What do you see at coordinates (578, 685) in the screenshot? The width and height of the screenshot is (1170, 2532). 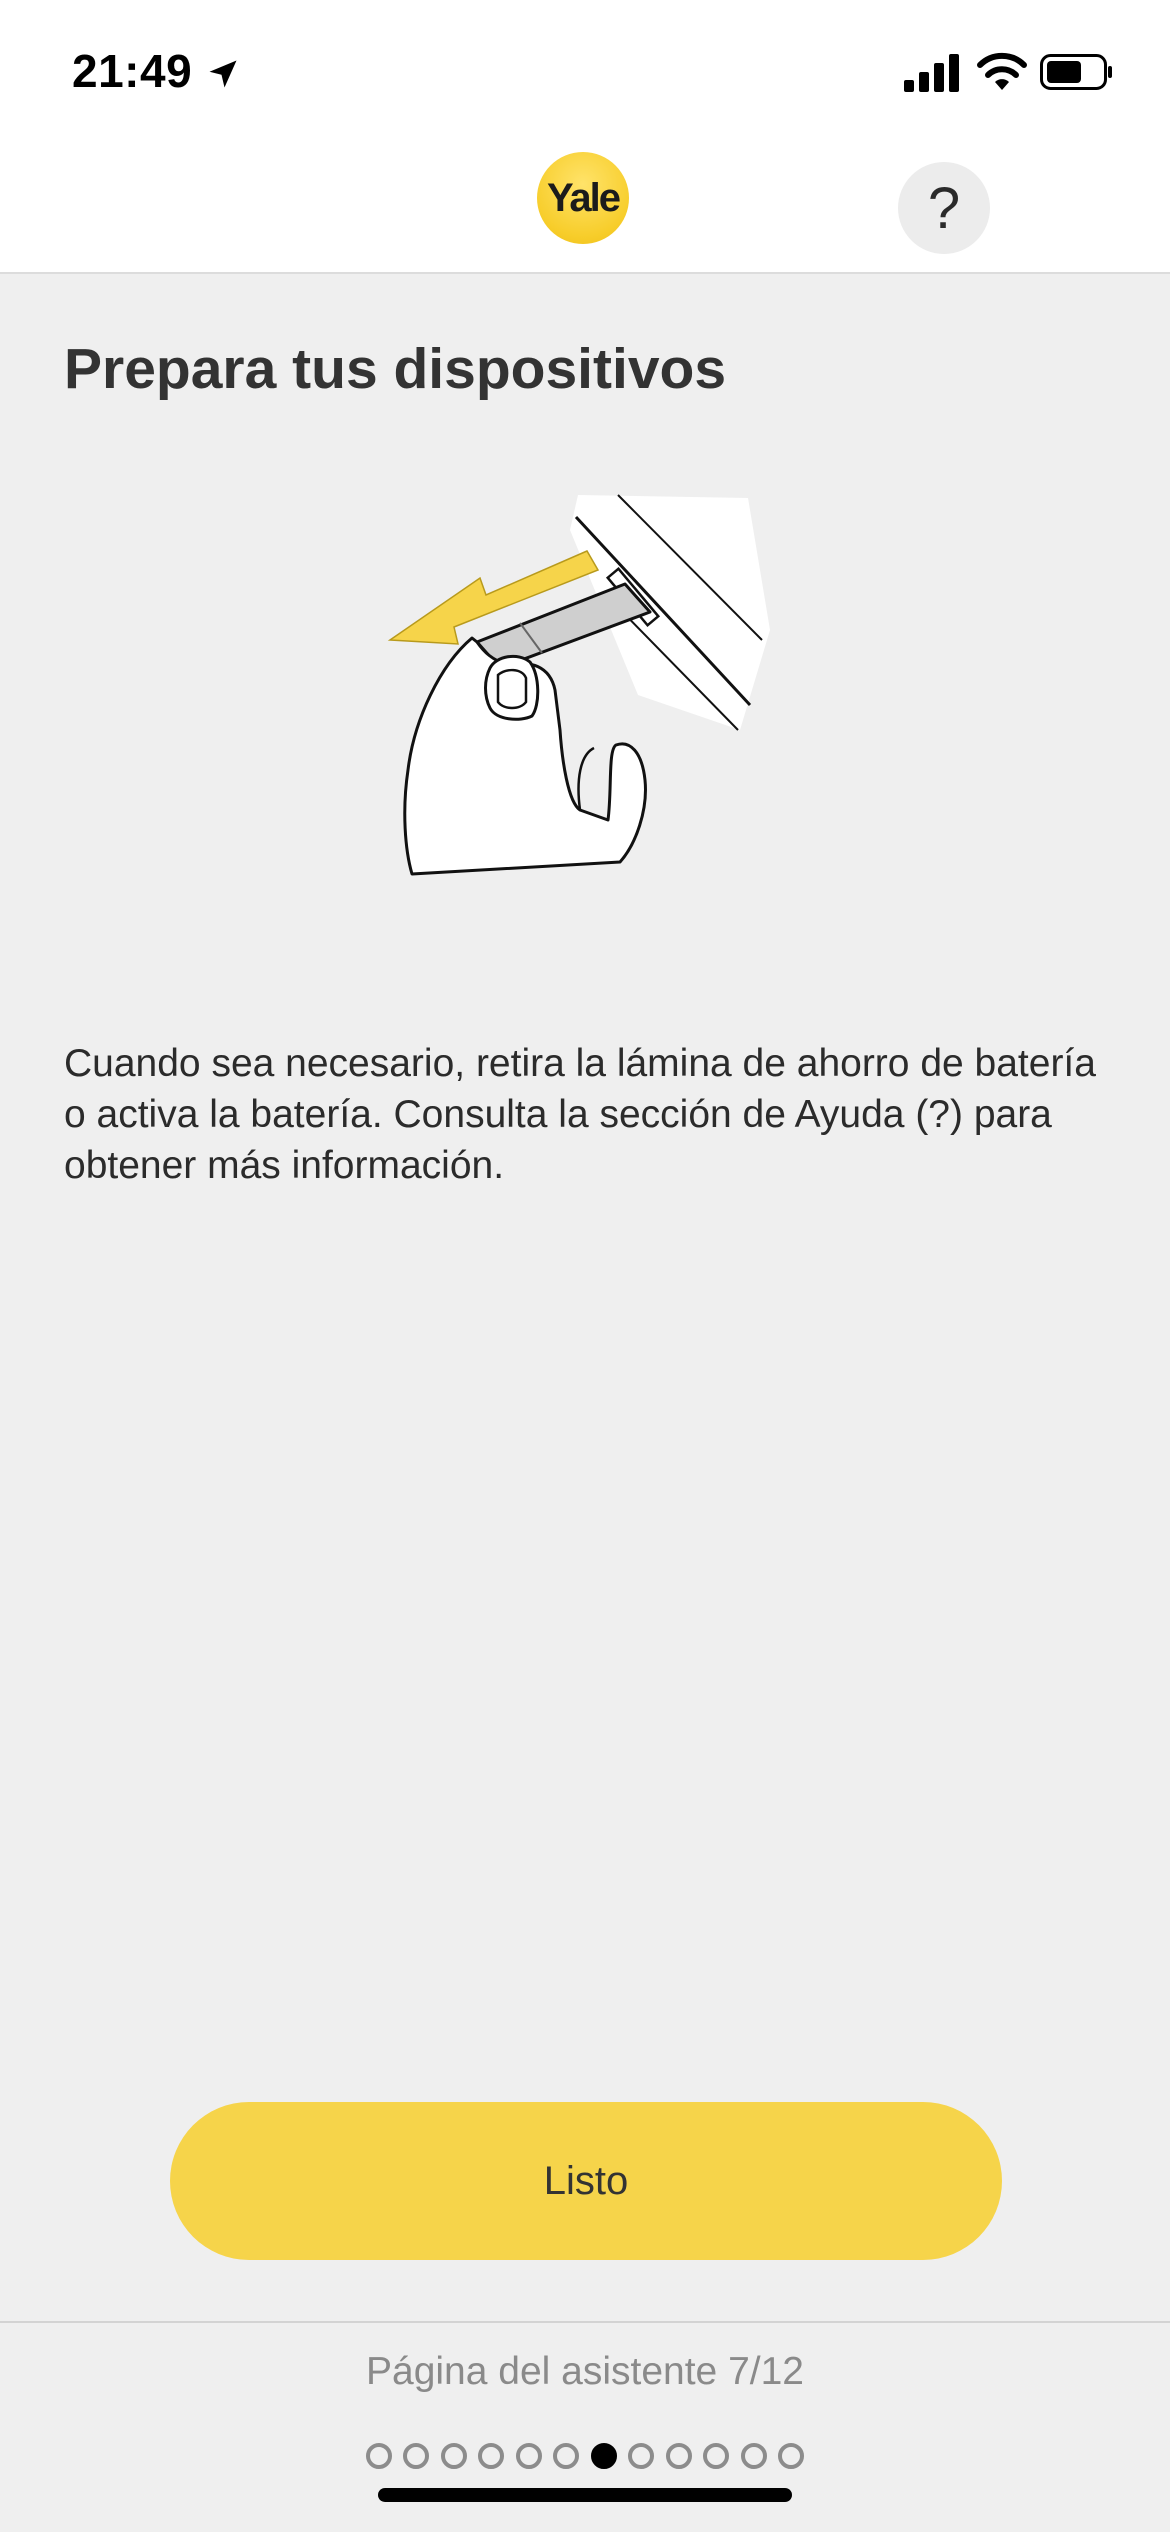 I see `battery-tab-illustration` at bounding box center [578, 685].